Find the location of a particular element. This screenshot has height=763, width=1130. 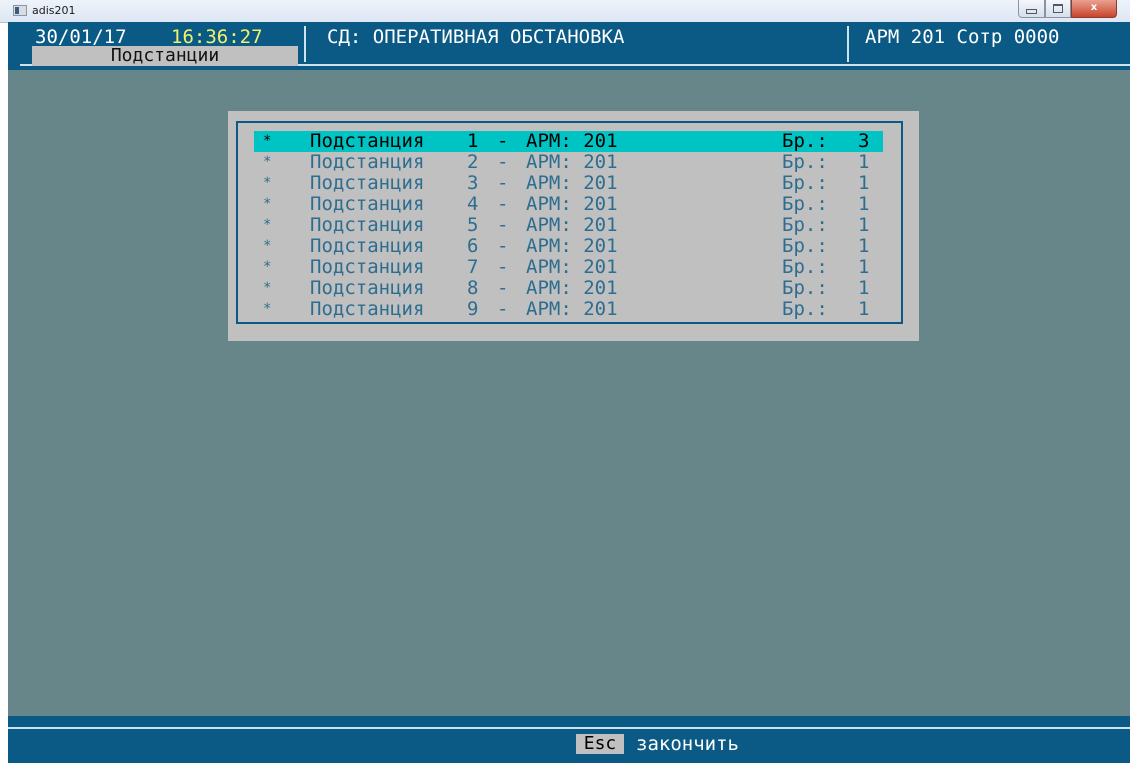

maximize-icon is located at coordinates (1058, 8).